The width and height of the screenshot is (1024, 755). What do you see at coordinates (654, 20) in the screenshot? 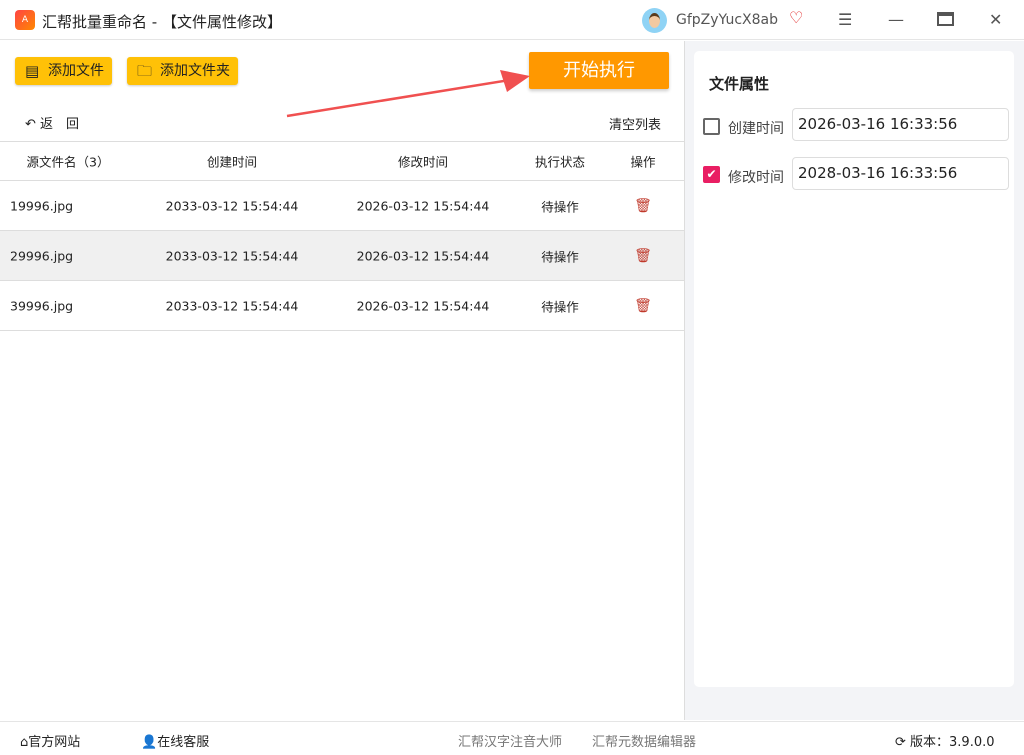
I see `avatar` at bounding box center [654, 20].